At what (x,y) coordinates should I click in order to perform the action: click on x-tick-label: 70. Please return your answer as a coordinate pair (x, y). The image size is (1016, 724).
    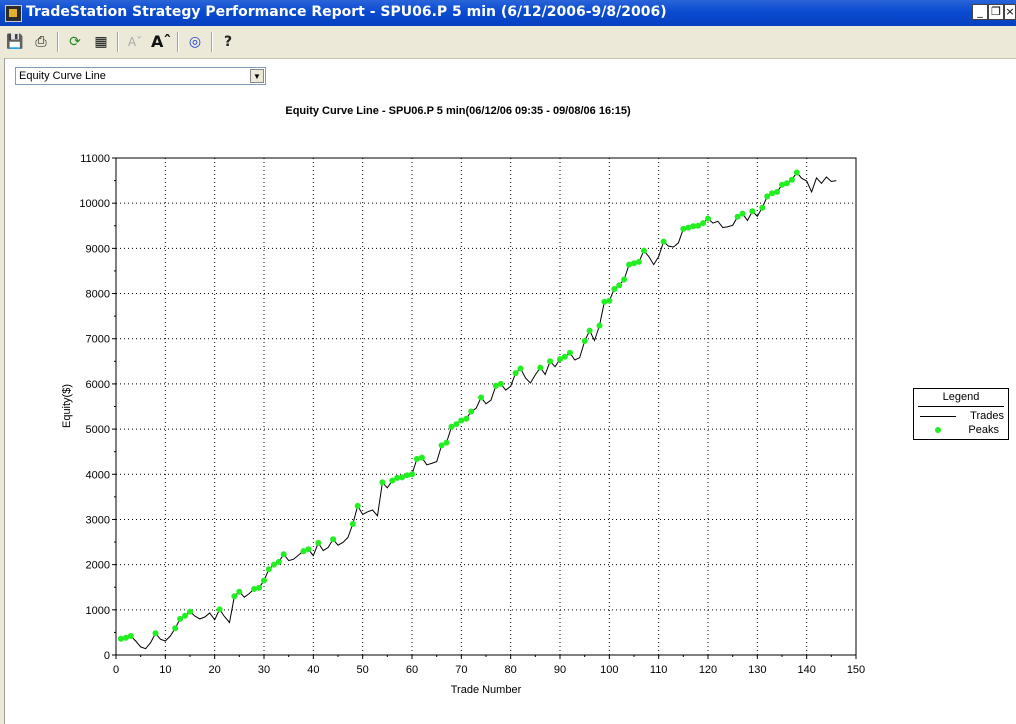
    Looking at the image, I should click on (461, 670).